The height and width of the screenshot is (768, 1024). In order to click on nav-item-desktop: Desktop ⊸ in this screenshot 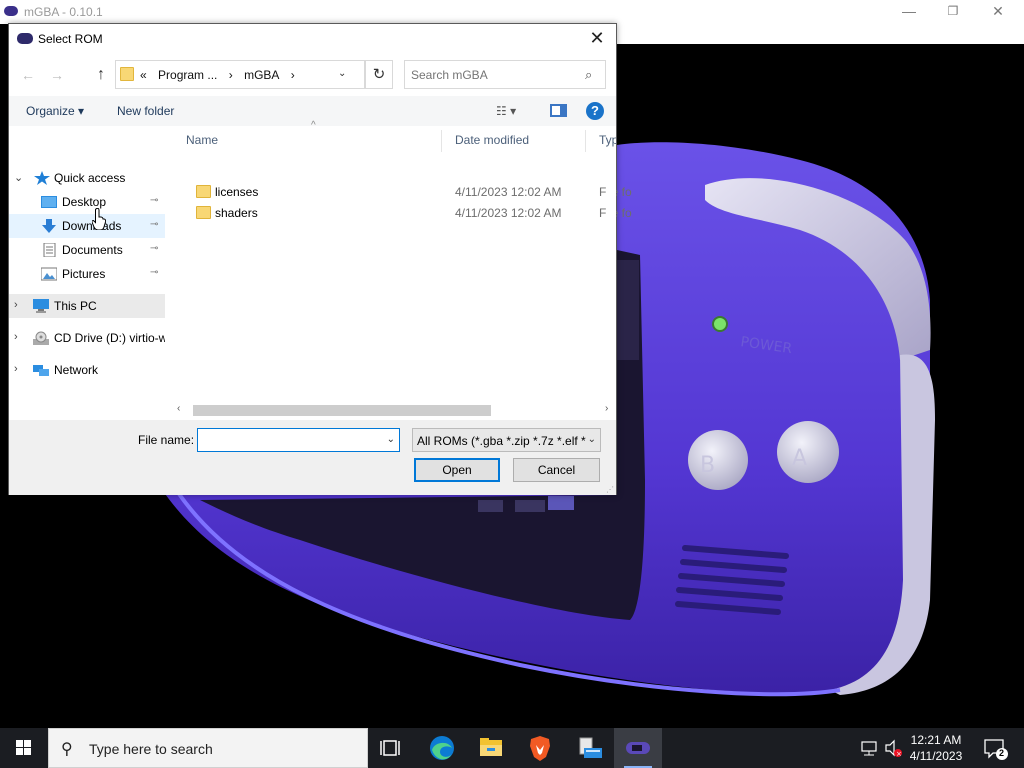, I will do `click(87, 202)`.